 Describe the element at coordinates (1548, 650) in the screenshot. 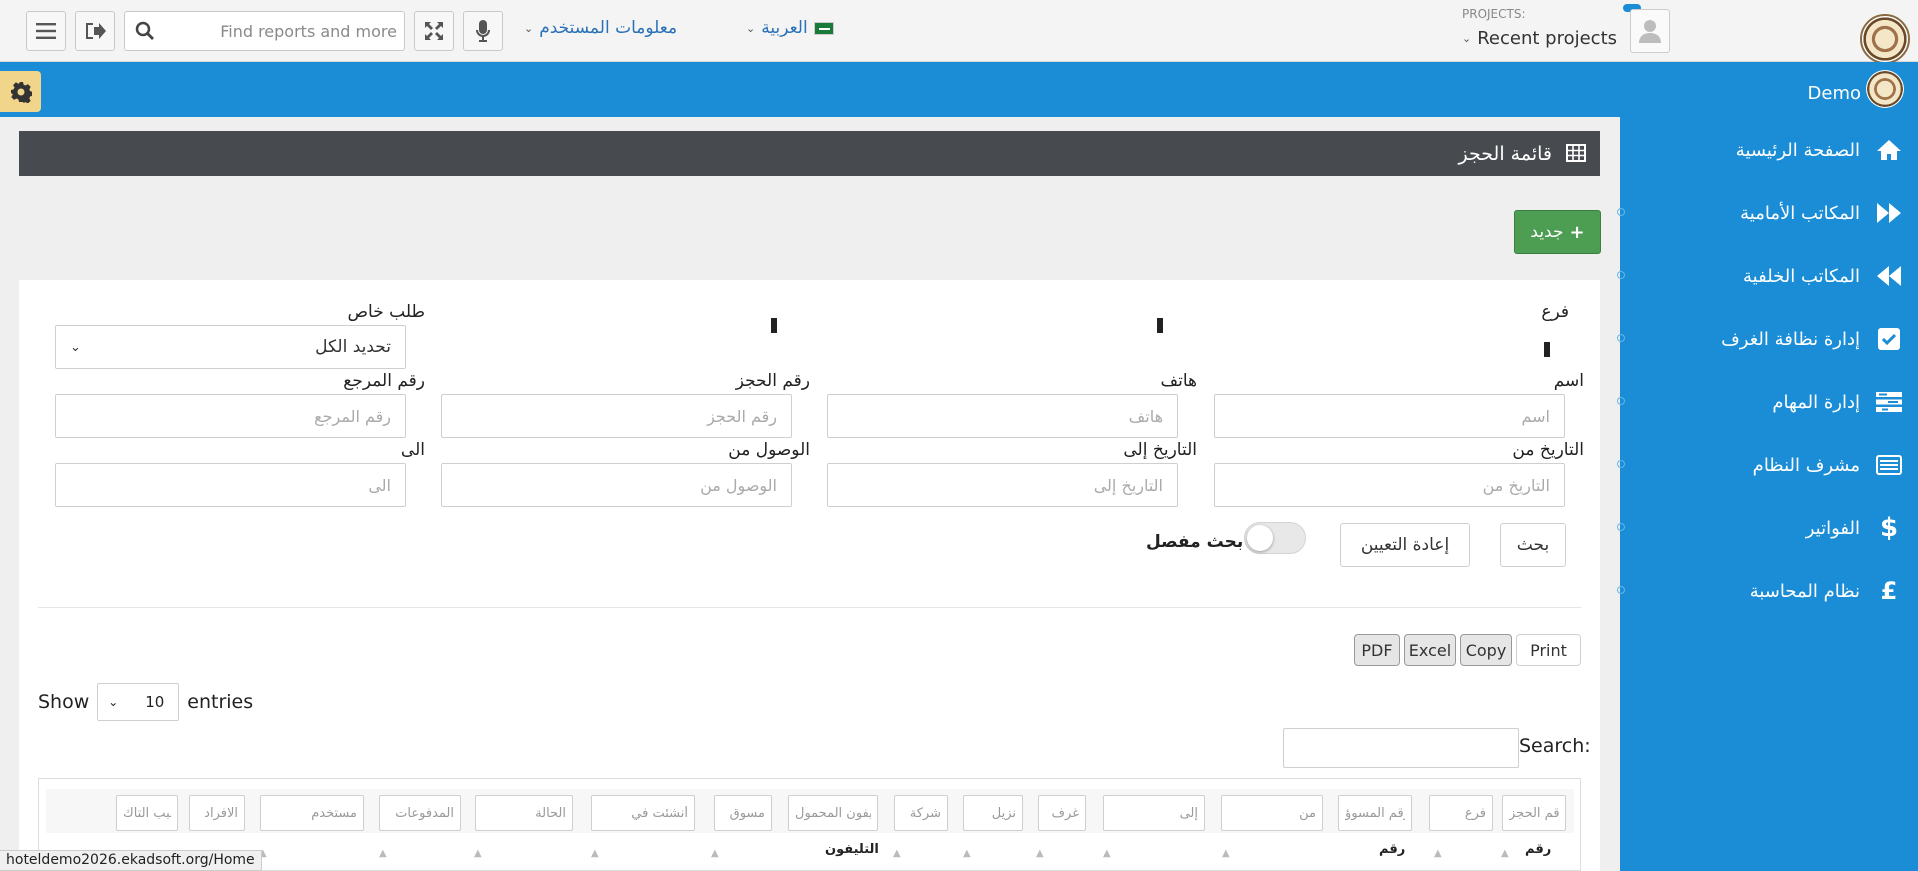

I see `print-button: Print` at that location.